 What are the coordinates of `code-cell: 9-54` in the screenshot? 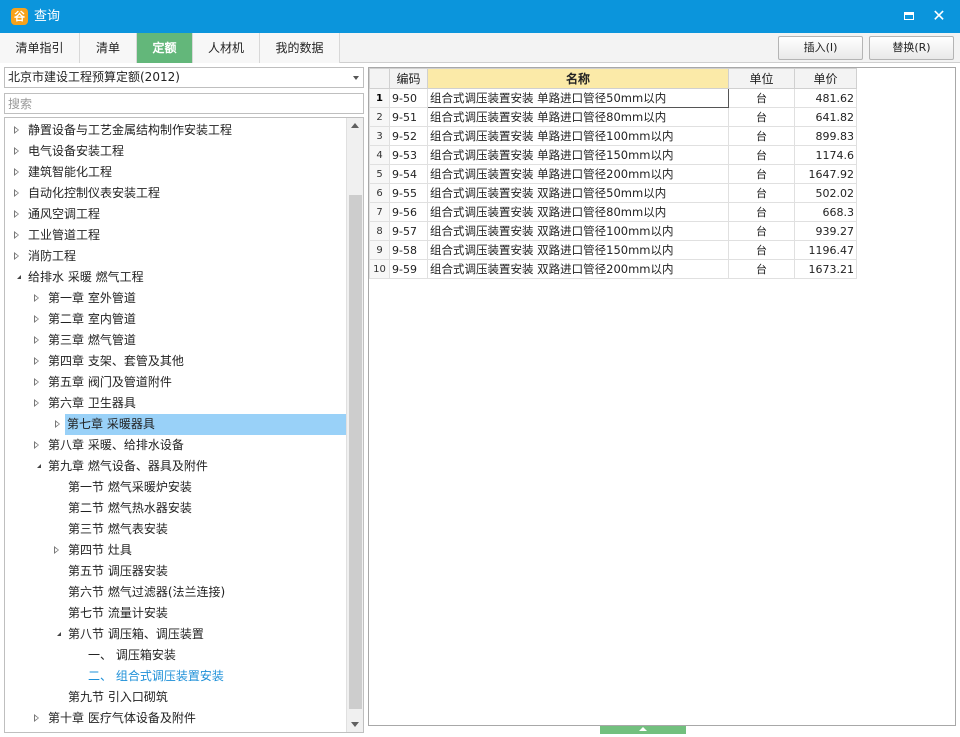 It's located at (408, 174).